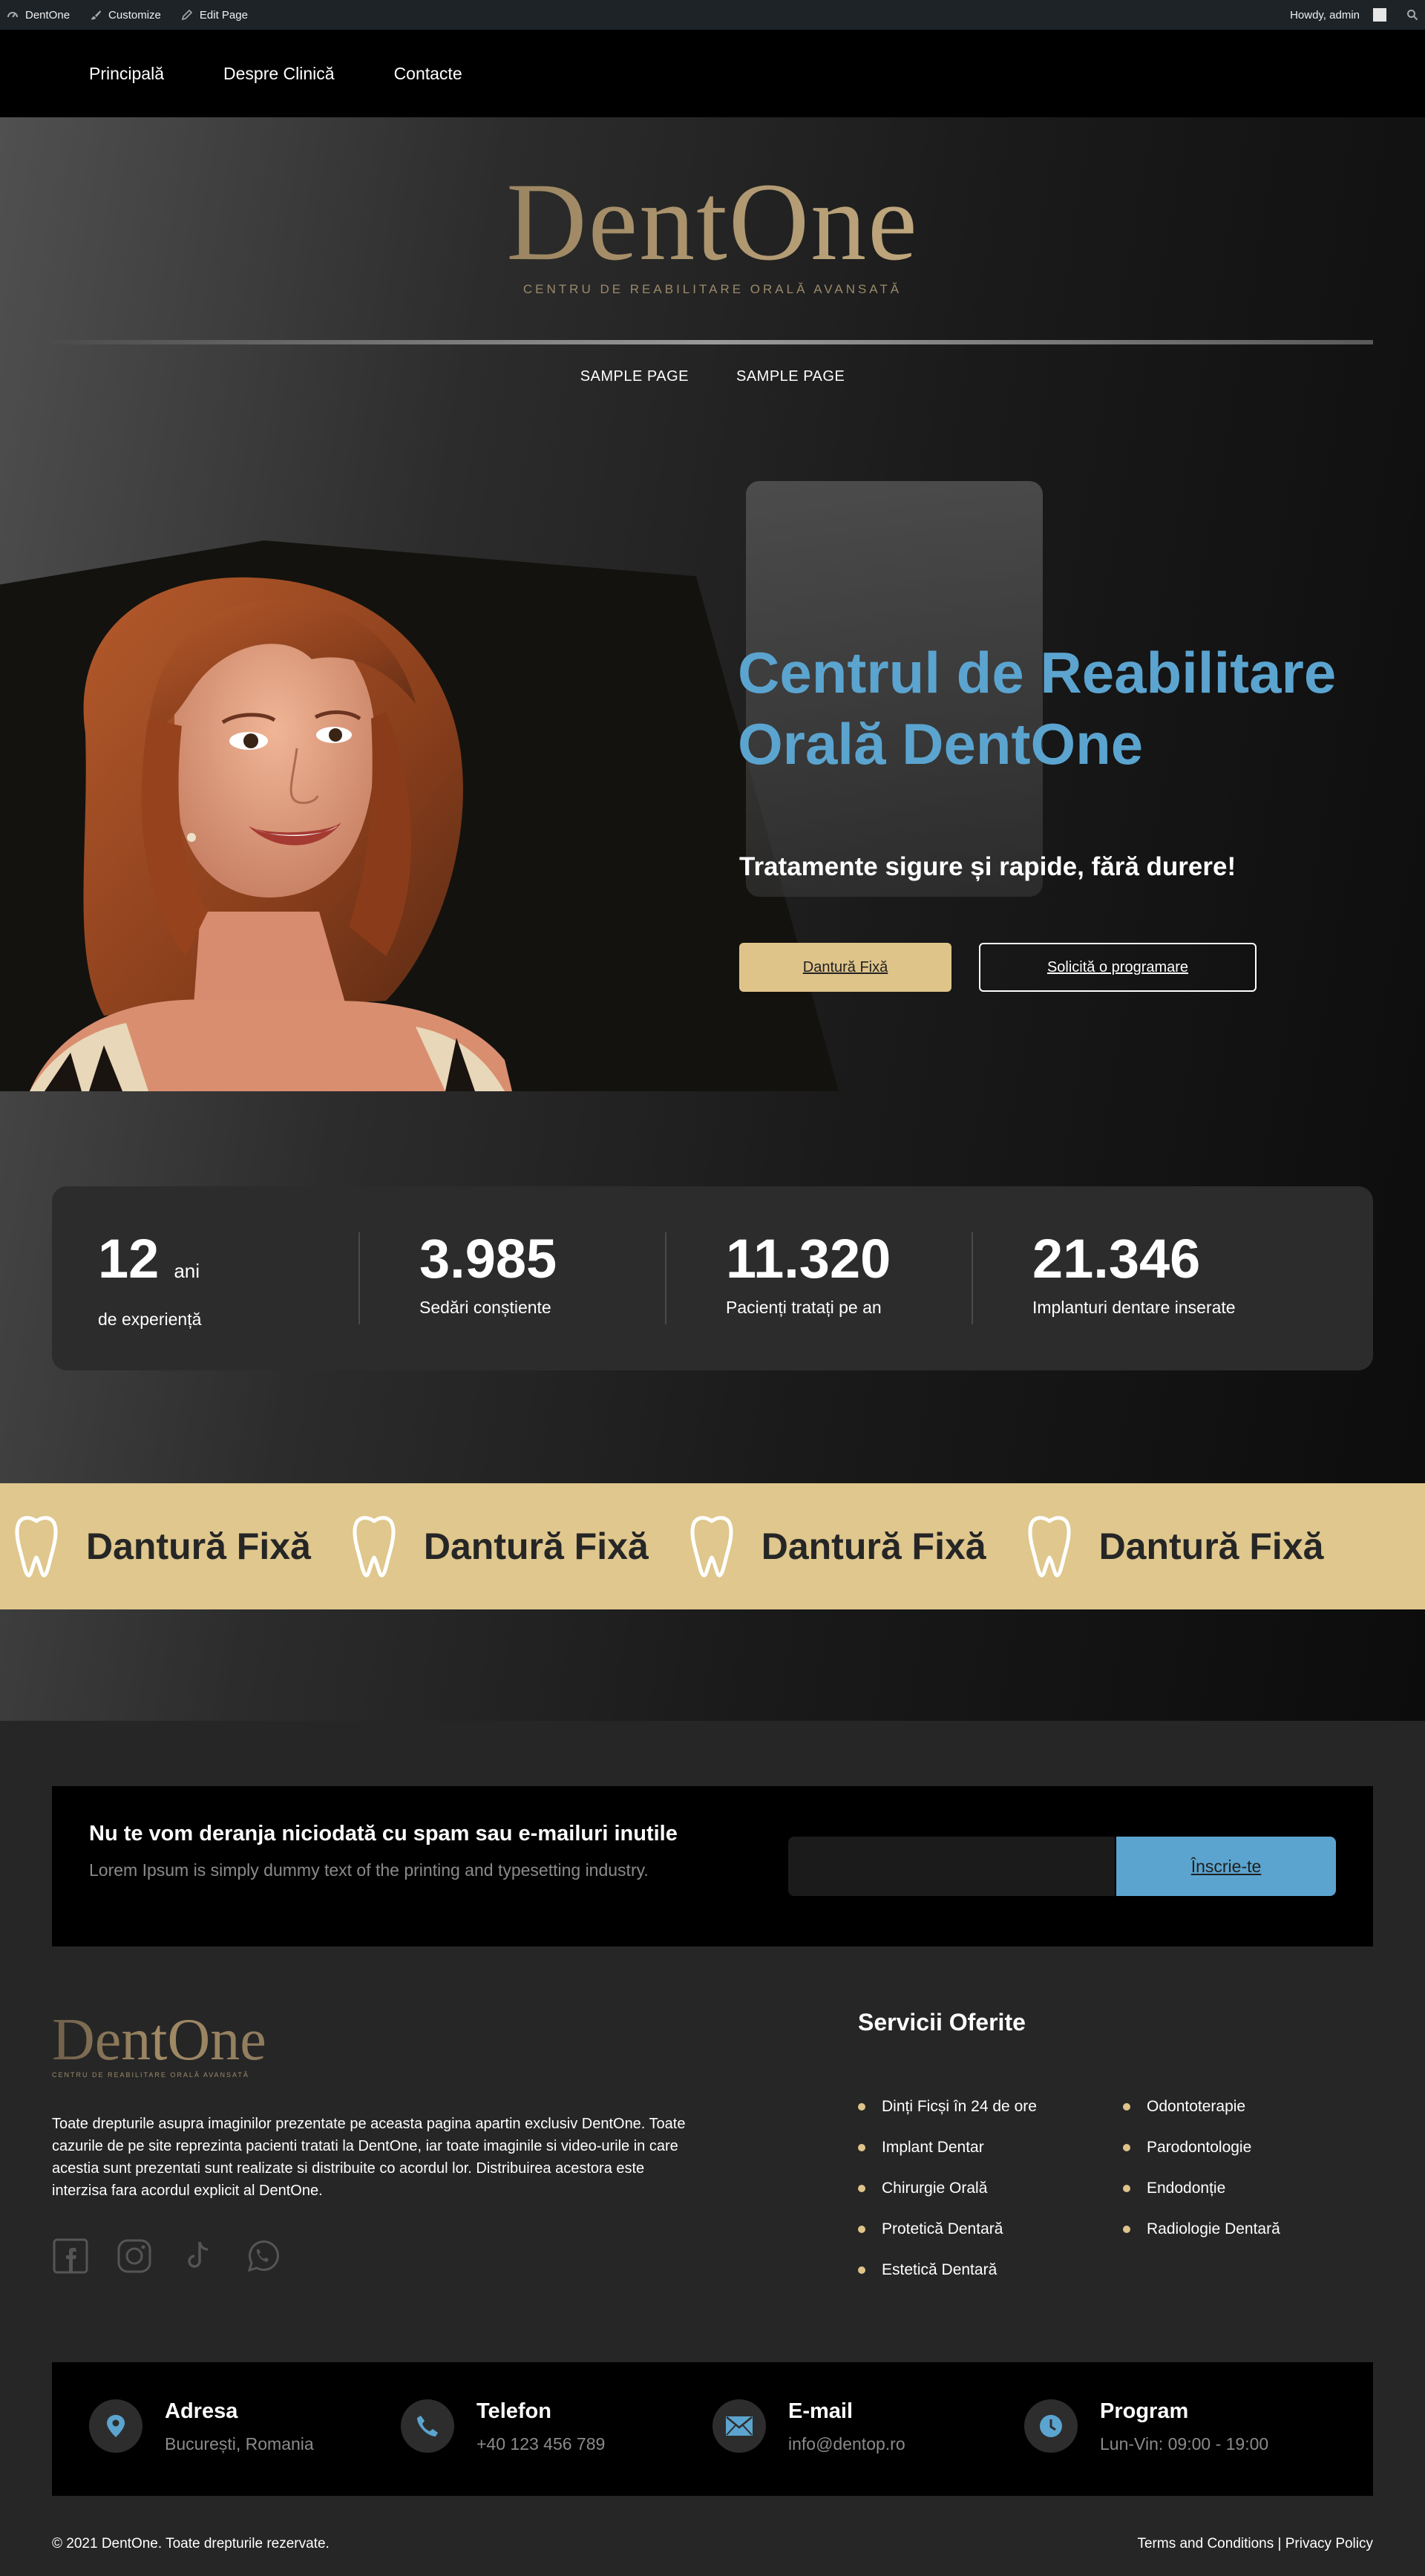 The image size is (1425, 2576). I want to click on admin-site-link: DentOne, so click(38, 15).